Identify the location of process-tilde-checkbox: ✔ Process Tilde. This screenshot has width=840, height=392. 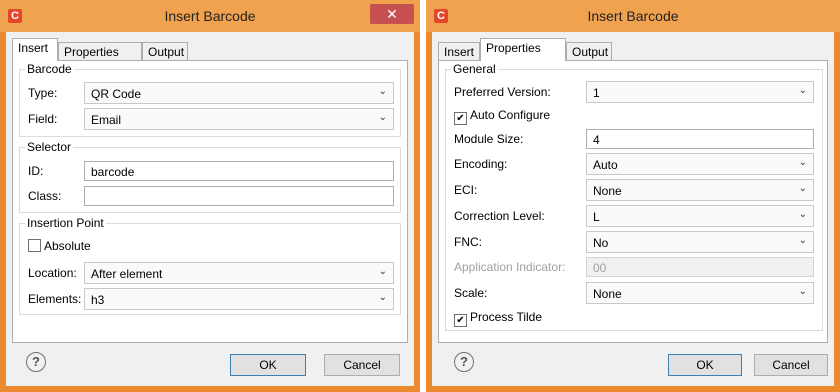
(498, 318).